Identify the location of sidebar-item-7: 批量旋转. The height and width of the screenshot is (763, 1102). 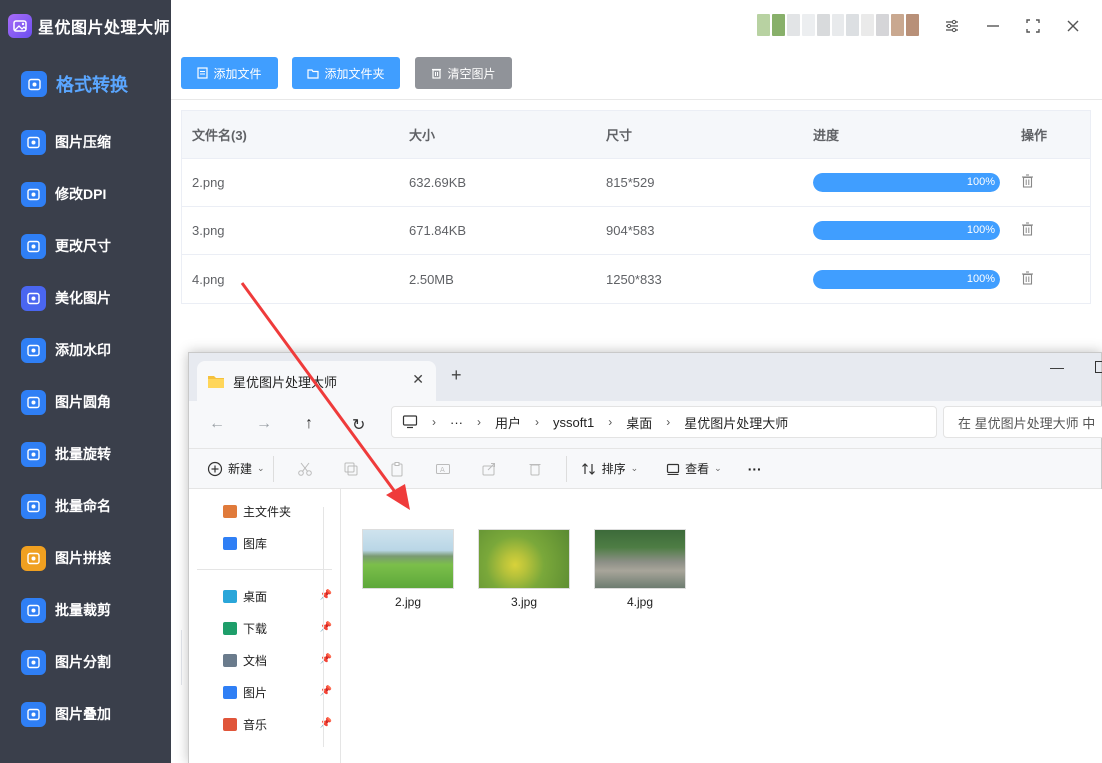
(85, 454).